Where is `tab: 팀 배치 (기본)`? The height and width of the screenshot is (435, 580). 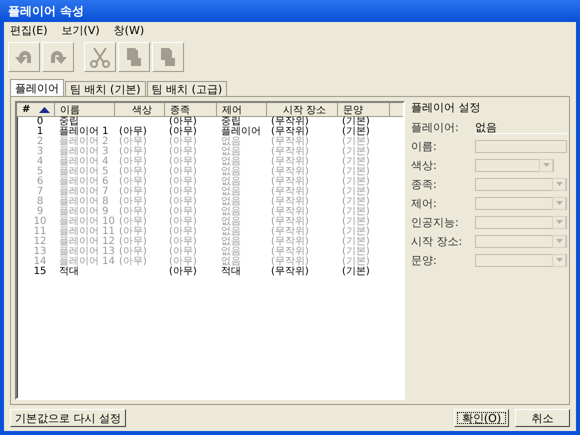 tab: 팀 배치 (기본) is located at coordinates (105, 88).